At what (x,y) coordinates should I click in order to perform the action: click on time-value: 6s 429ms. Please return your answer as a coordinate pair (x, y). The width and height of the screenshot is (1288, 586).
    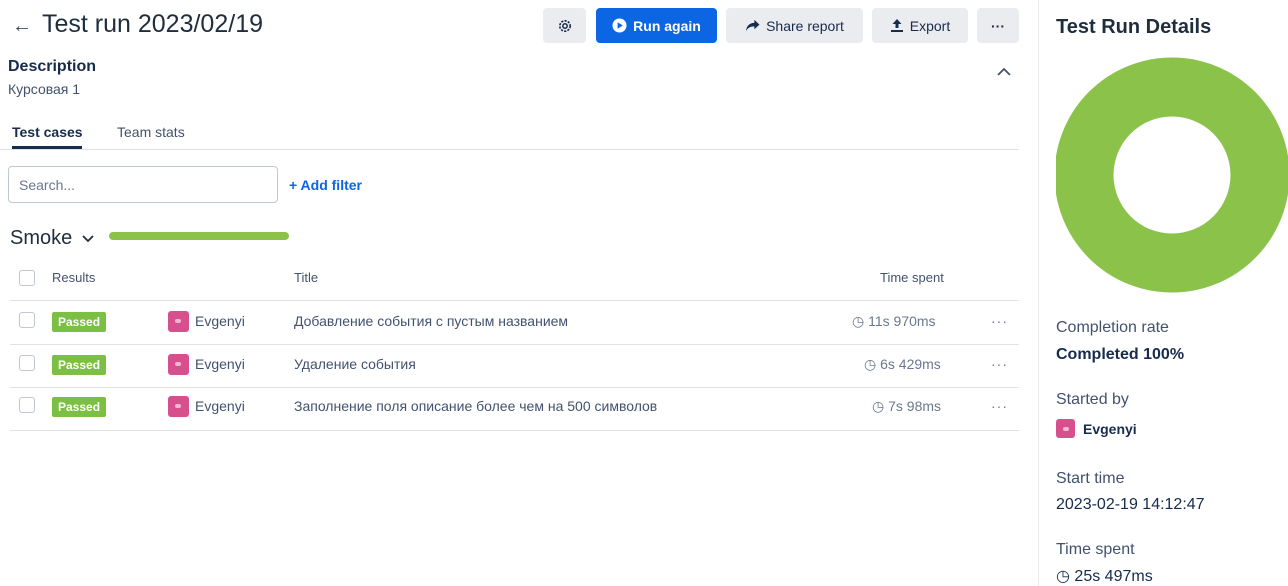
    Looking at the image, I should click on (910, 364).